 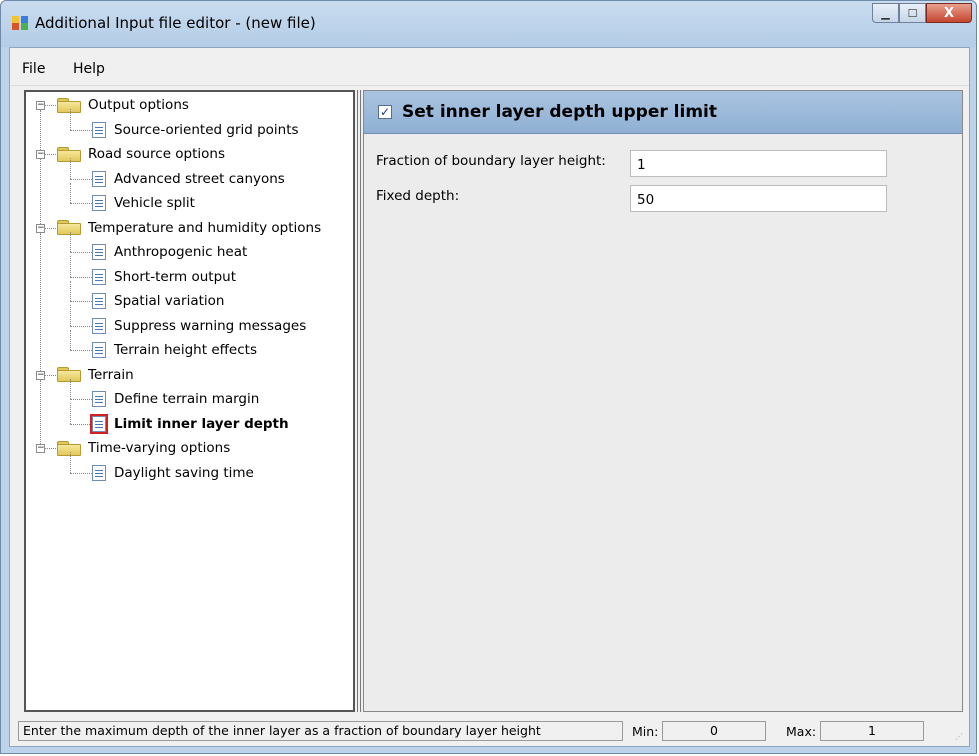 I want to click on tree-item: Daylight saving time, so click(x=173, y=473).